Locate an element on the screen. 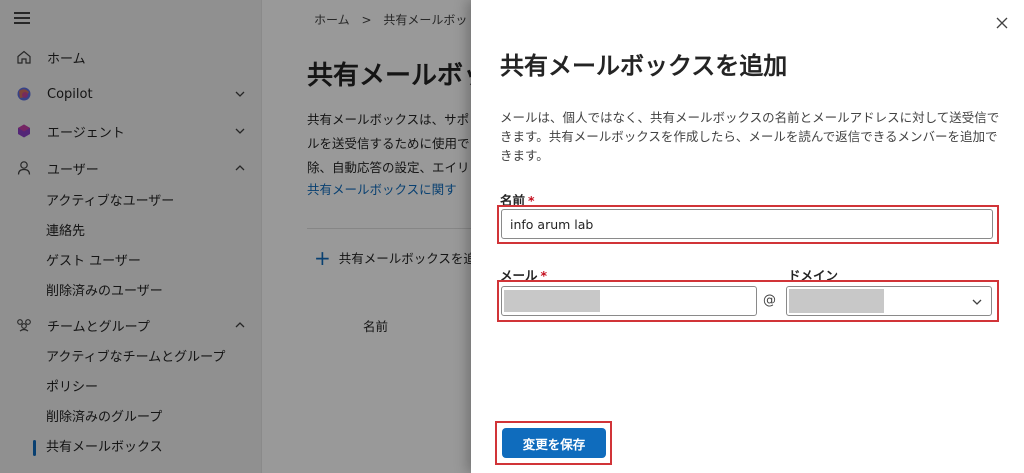 The height and width of the screenshot is (473, 1024). close-icon is located at coordinates (1002, 23).